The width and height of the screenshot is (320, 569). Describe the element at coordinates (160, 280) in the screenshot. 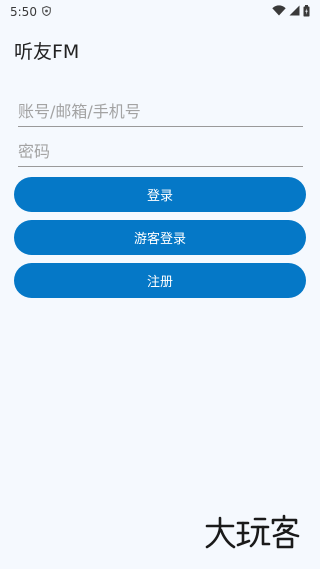

I see `register-button: 注册` at that location.